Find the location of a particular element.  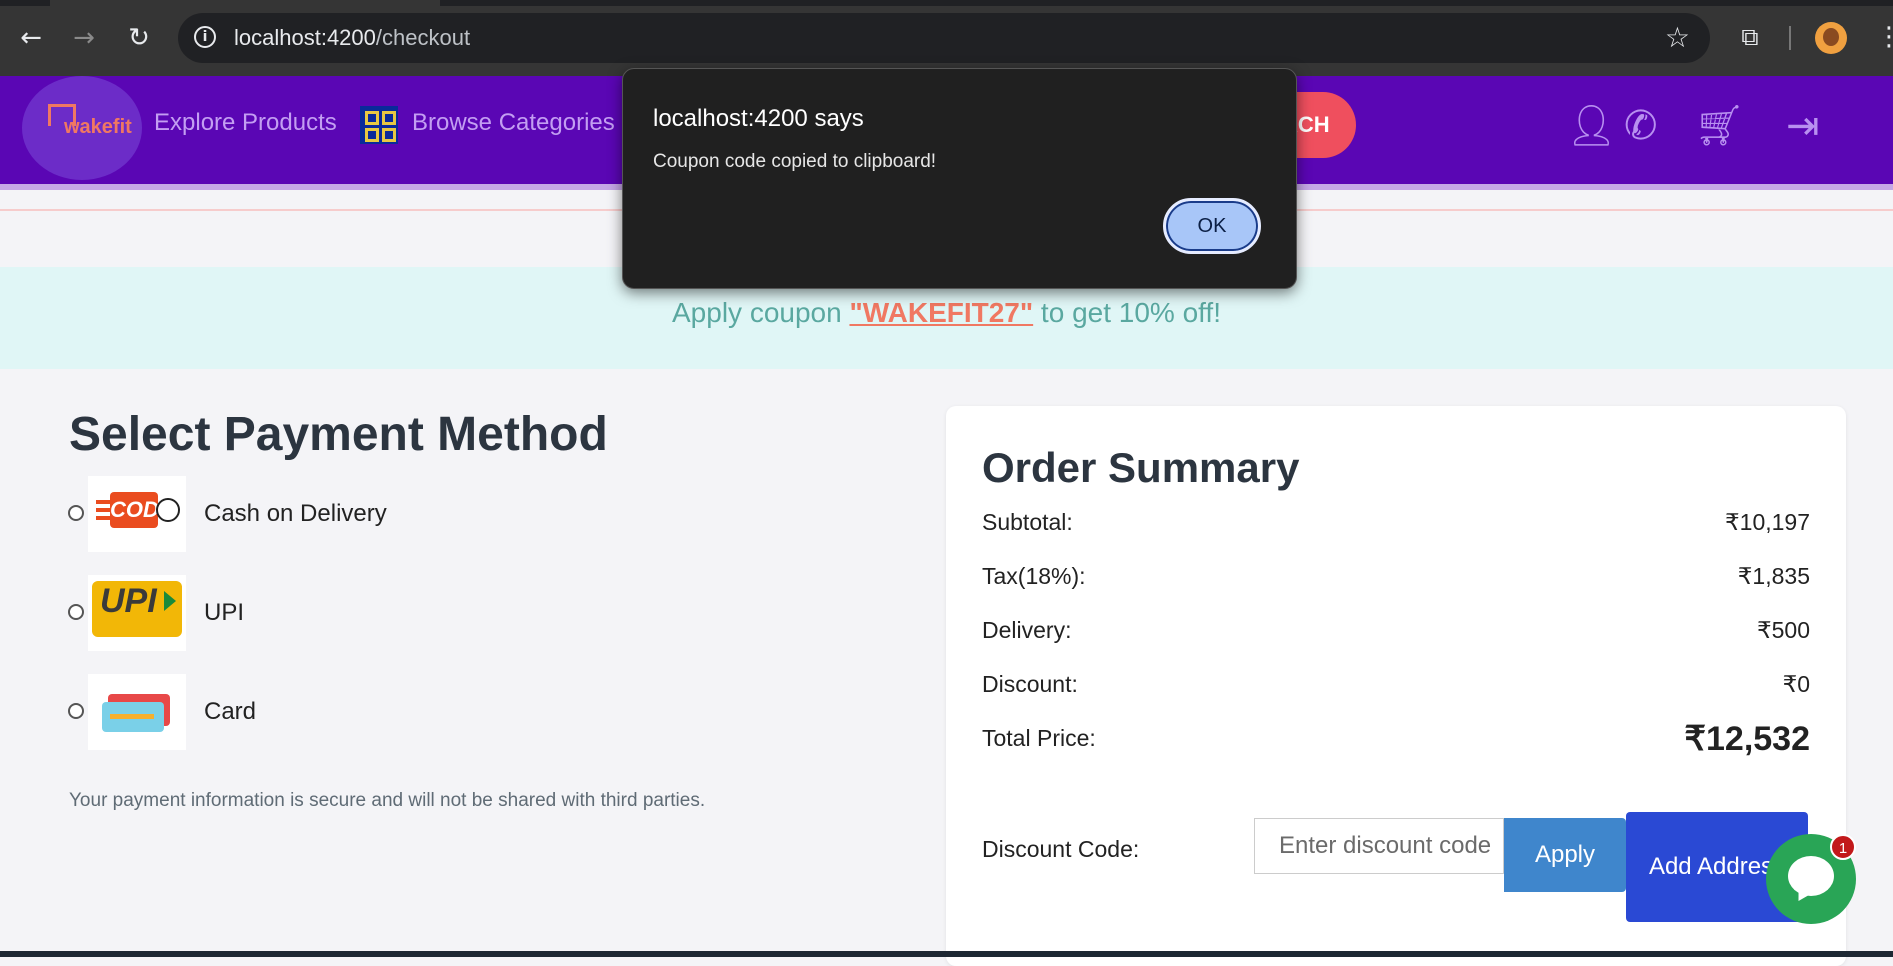

upi-logo: UPI is located at coordinates (137, 613).